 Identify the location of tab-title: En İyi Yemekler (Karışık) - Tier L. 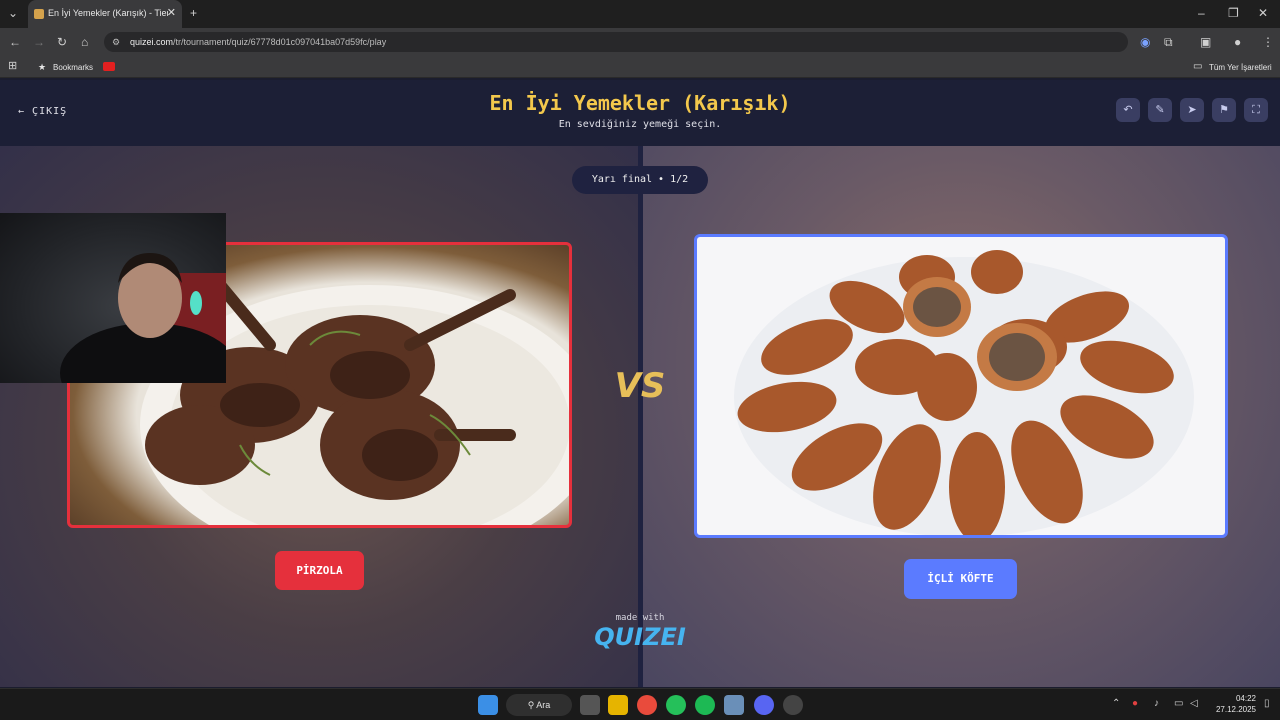
(108, 13).